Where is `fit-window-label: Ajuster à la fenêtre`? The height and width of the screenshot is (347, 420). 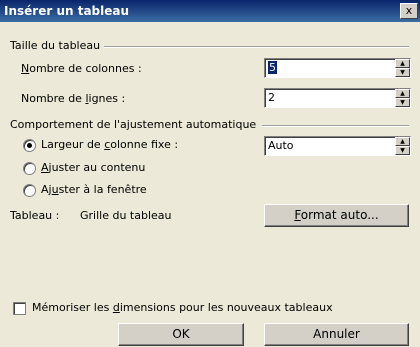
fit-window-label: Ajuster à la fenêtre is located at coordinates (94, 189).